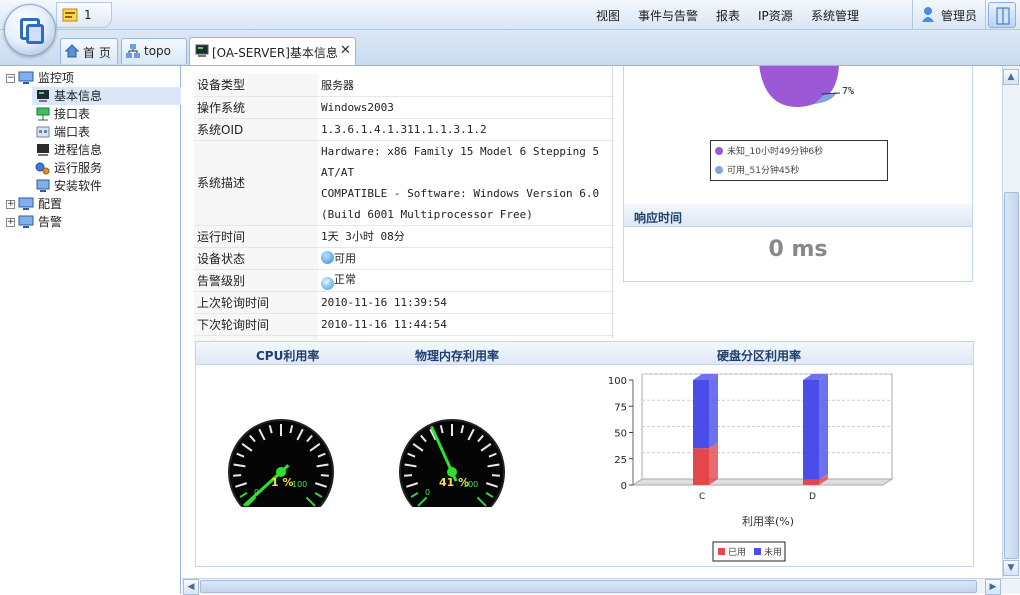 The width and height of the screenshot is (1020, 595). I want to click on scroll-right-icon: ▶, so click(993, 587).